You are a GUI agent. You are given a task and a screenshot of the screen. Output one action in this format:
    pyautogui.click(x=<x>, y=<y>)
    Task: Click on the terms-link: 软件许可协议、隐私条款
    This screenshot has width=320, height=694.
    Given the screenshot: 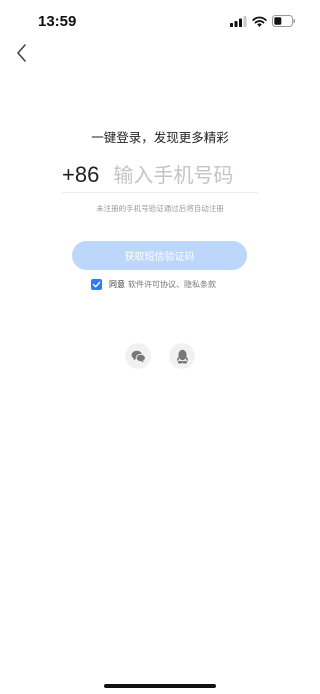 What is the action you would take?
    pyautogui.click(x=172, y=284)
    